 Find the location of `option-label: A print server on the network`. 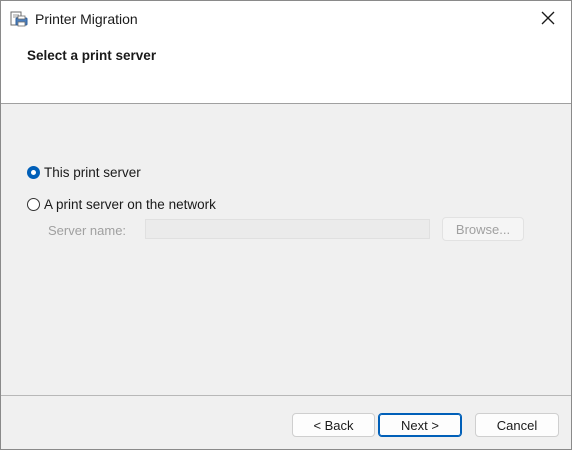

option-label: A print server on the network is located at coordinates (130, 204).